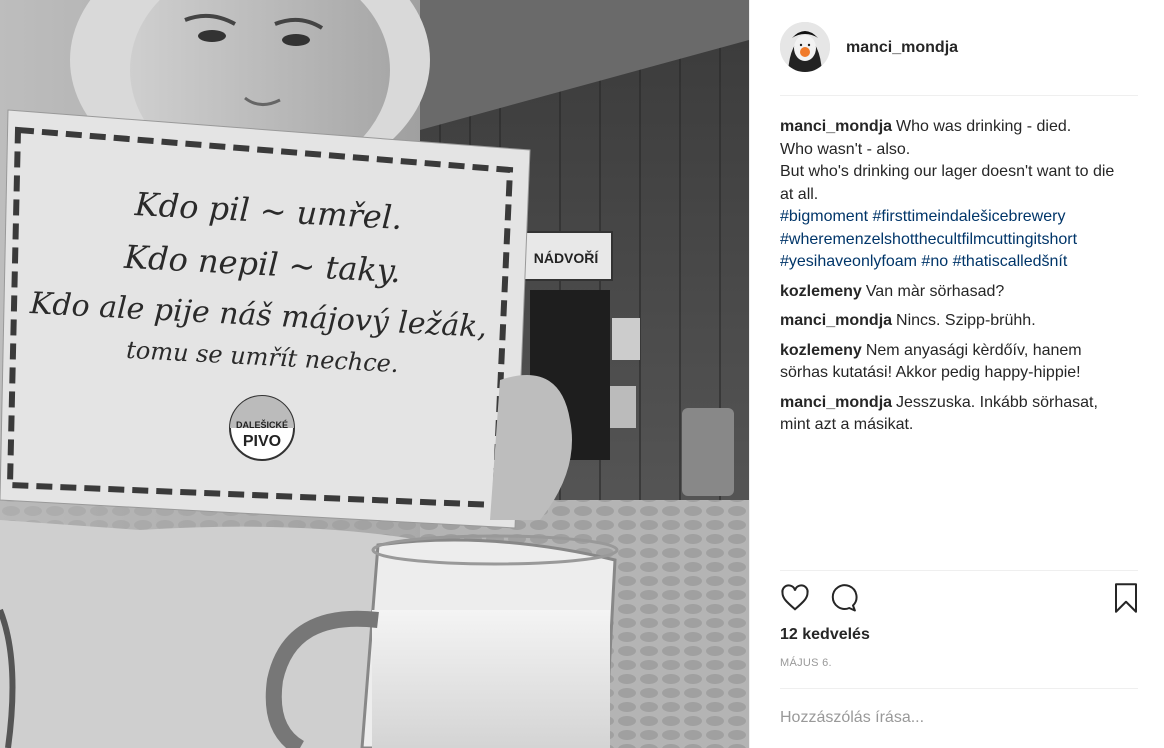  What do you see at coordinates (934, 261) in the screenshot?
I see `hashtag-link: #no` at bounding box center [934, 261].